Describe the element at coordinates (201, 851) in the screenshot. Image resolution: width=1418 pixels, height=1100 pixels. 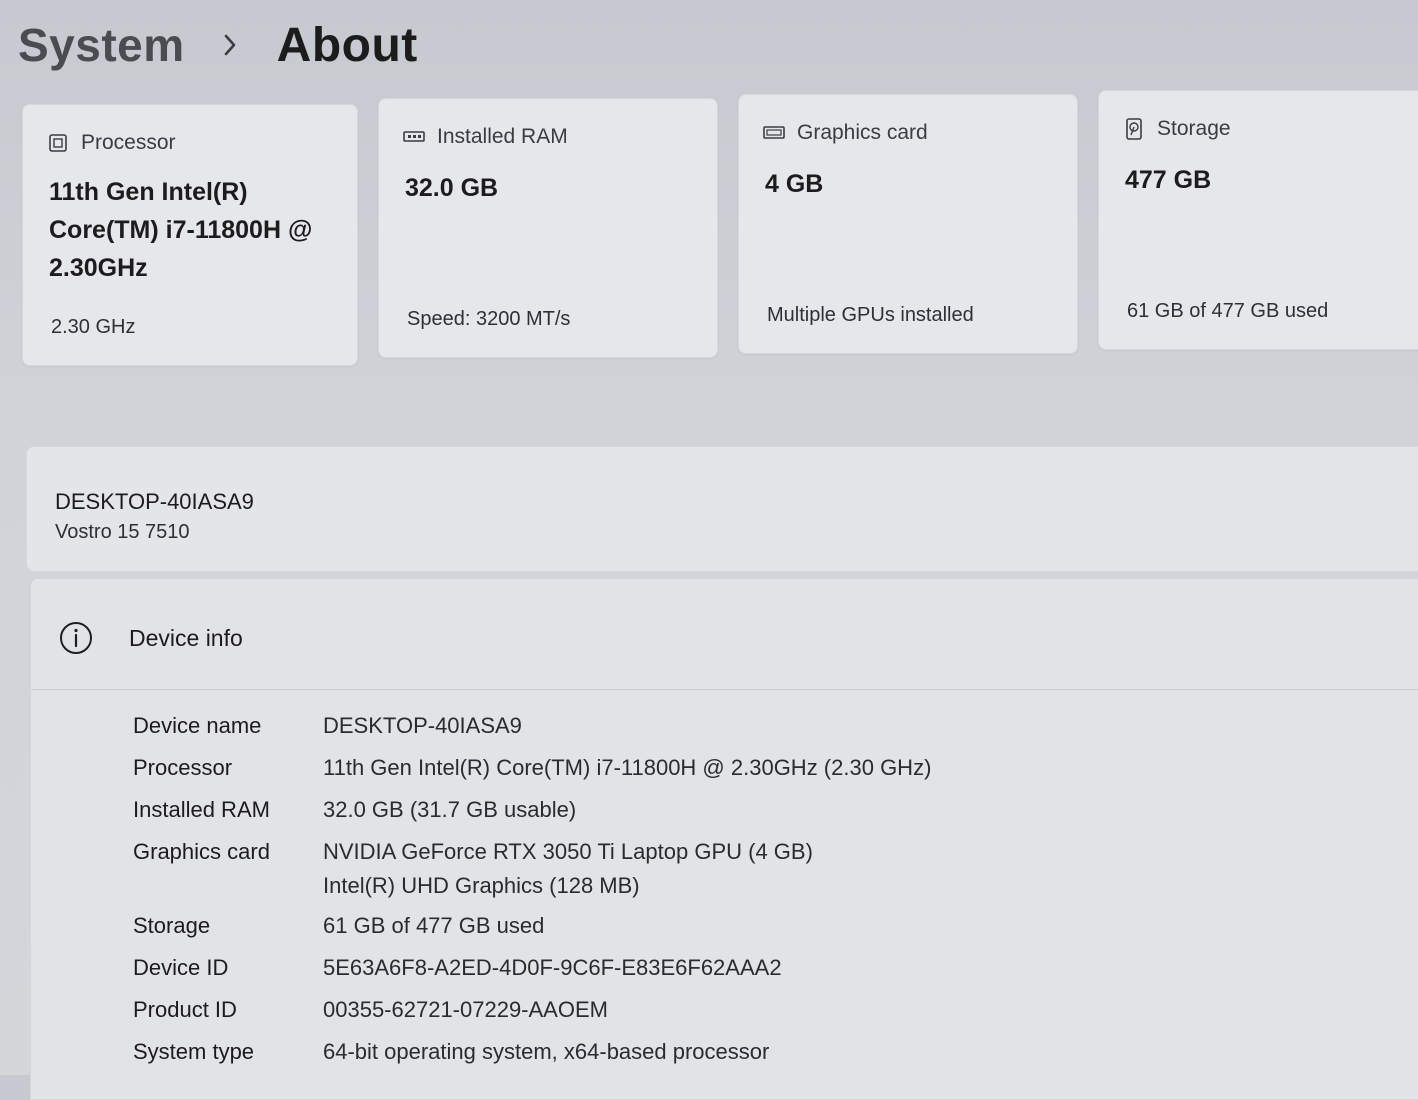
I see `info-label: Graphics card` at that location.